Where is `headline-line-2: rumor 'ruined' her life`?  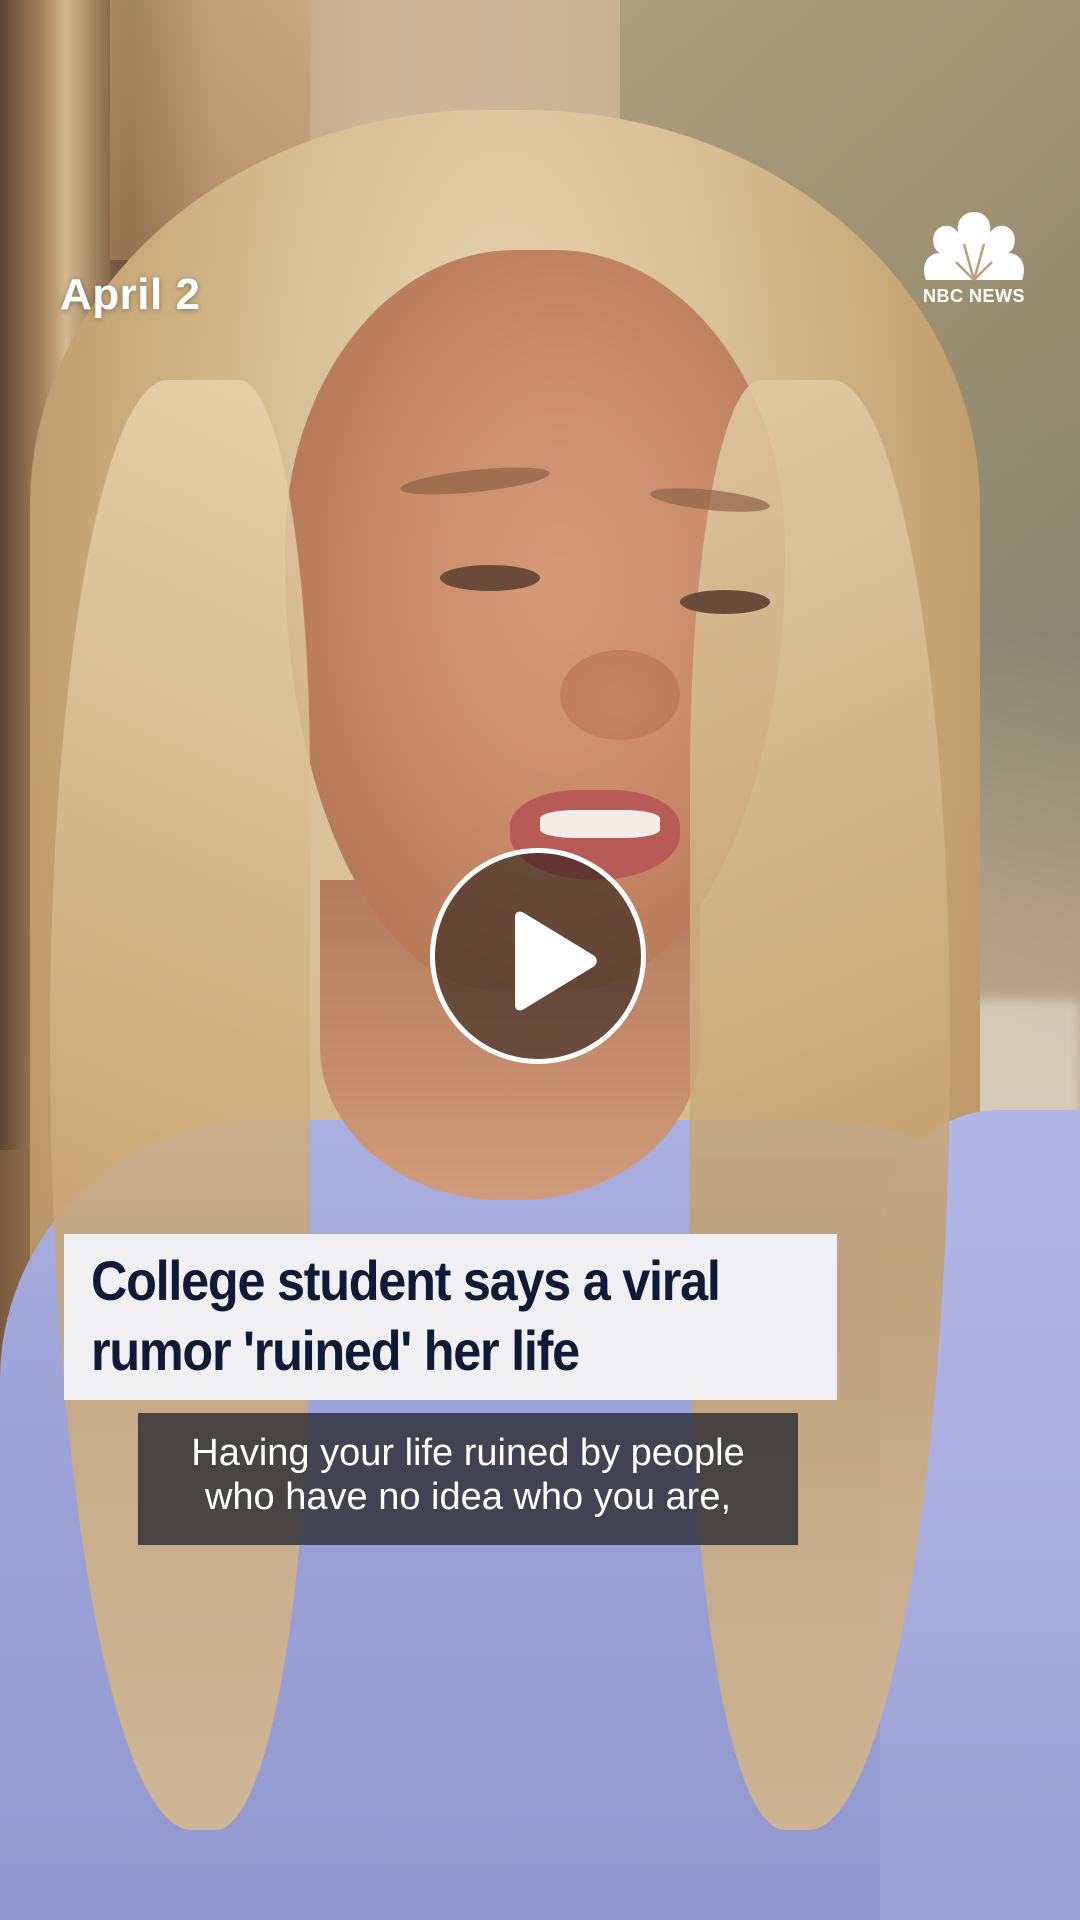 headline-line-2: rumor 'ruined' her life is located at coordinates (335, 1350).